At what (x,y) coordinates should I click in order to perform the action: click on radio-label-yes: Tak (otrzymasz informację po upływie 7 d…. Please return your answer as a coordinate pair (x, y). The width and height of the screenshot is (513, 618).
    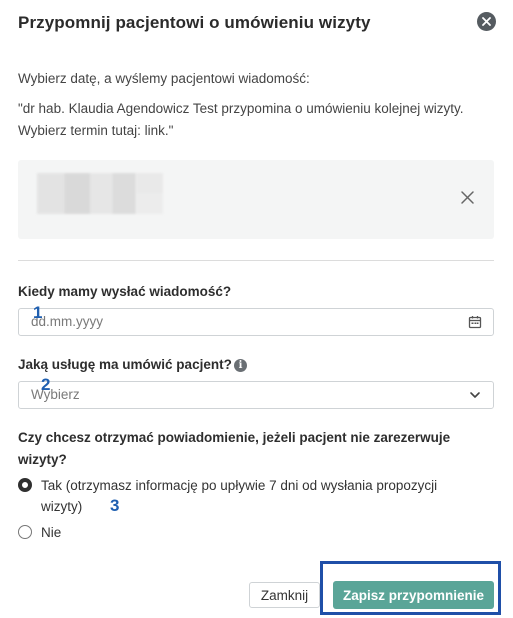
    Looking at the image, I should click on (239, 496).